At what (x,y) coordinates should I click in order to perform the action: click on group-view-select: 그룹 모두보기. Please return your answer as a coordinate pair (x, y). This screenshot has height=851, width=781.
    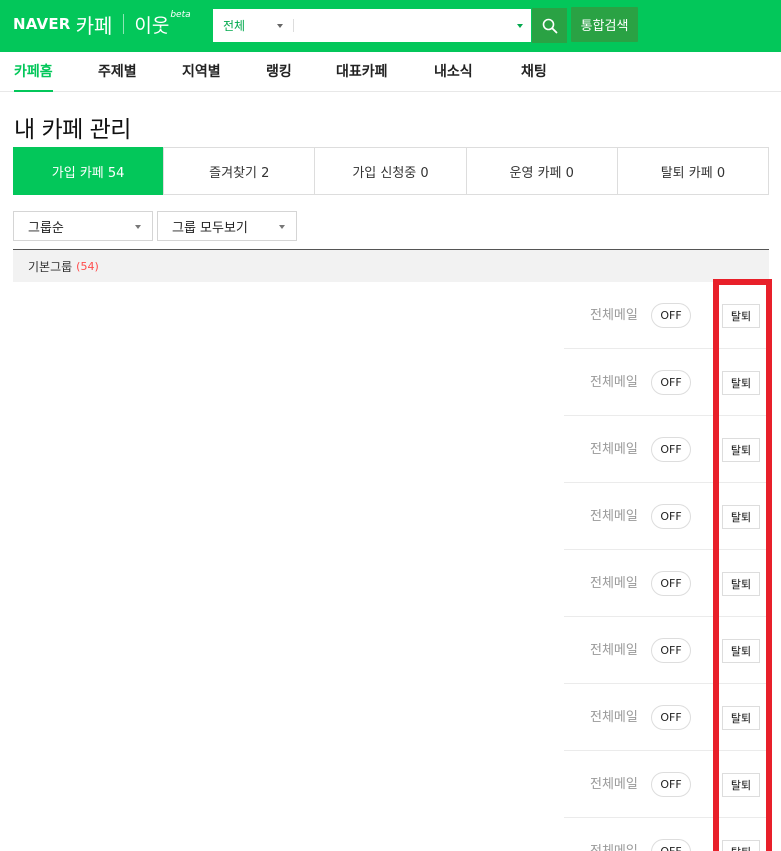
    Looking at the image, I should click on (227, 226).